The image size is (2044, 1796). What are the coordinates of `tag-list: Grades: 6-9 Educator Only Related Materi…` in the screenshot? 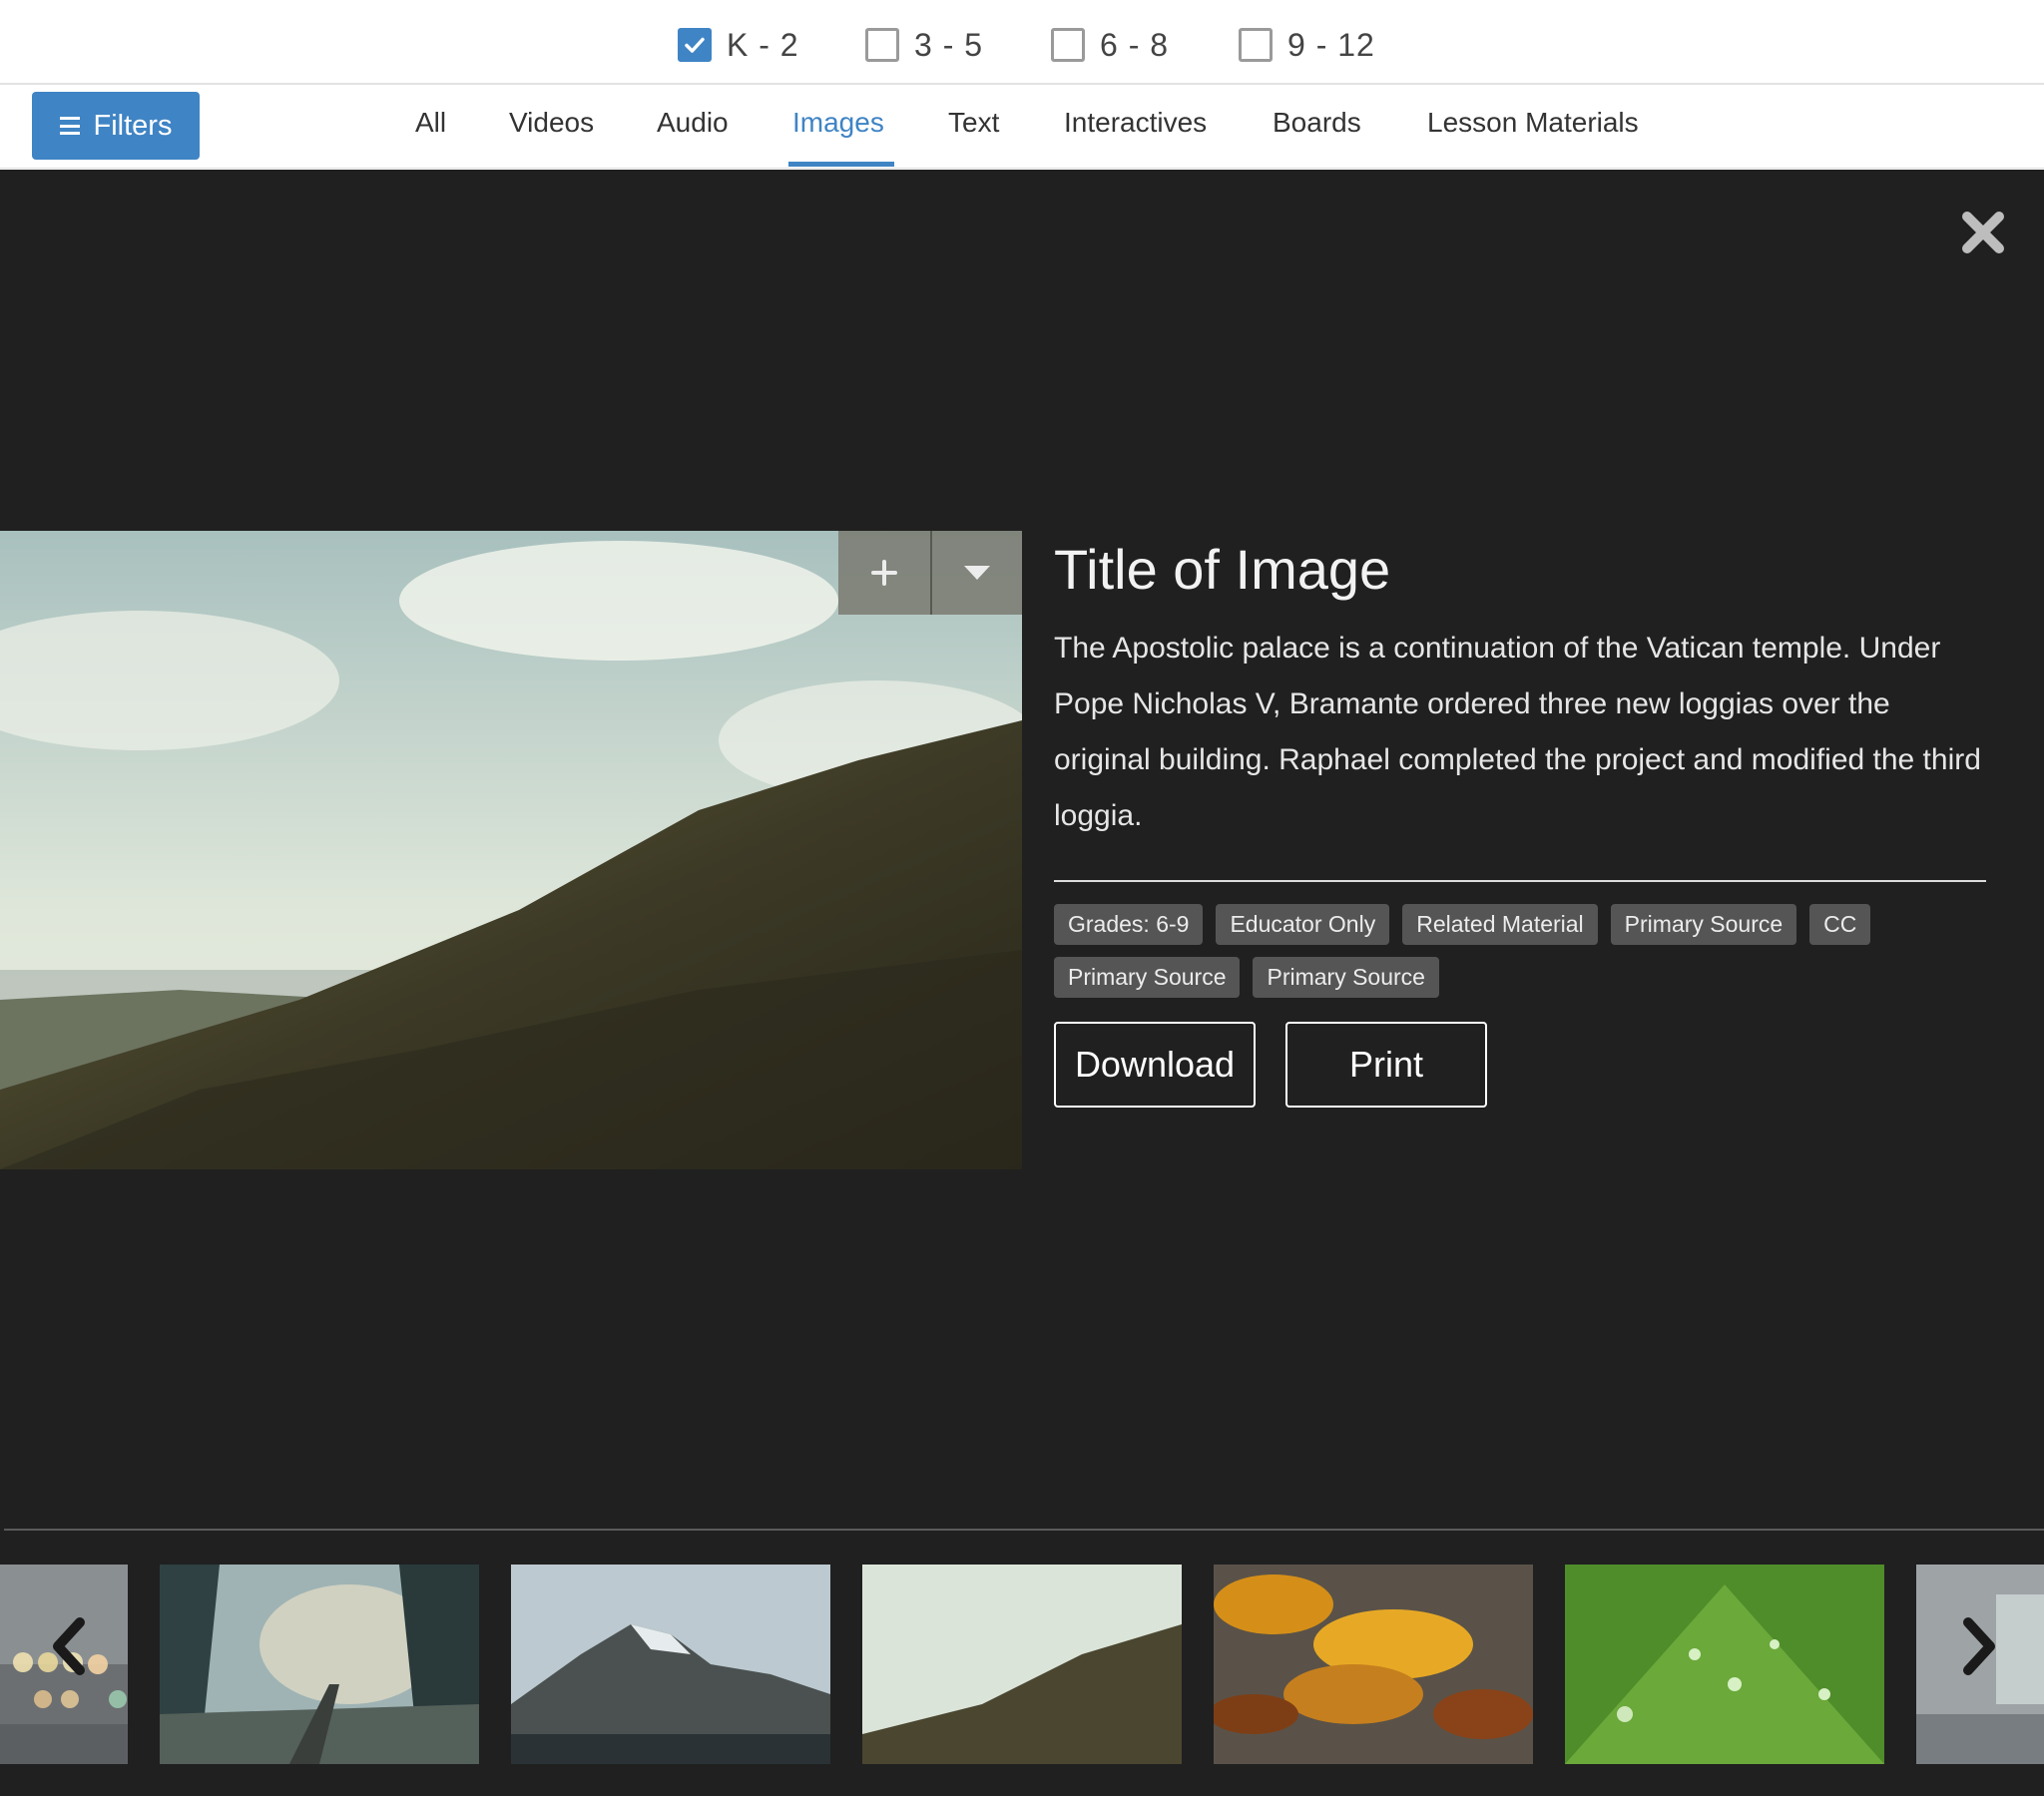 It's located at (1520, 950).